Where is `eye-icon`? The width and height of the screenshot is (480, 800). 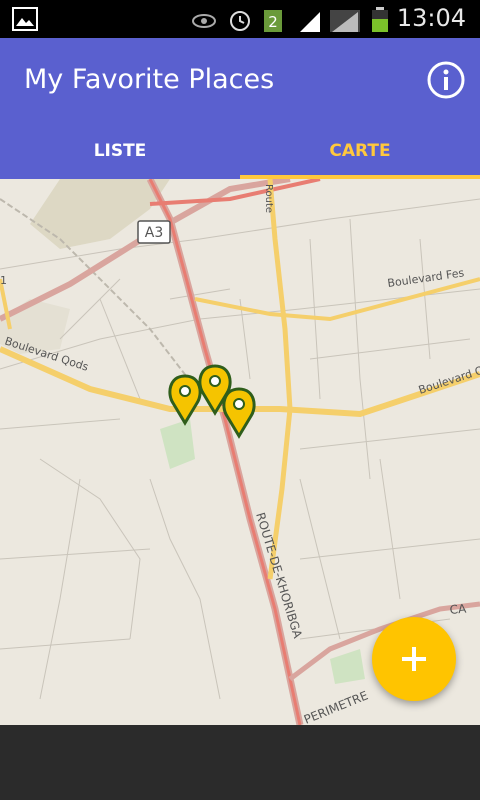 eye-icon is located at coordinates (204, 21).